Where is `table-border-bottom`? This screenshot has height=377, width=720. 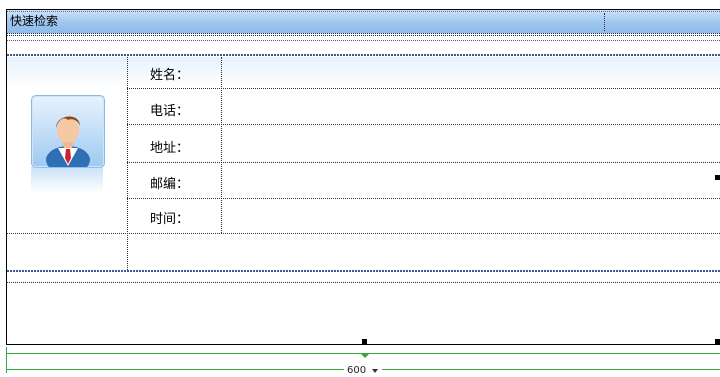
table-border-bottom is located at coordinates (363, 344).